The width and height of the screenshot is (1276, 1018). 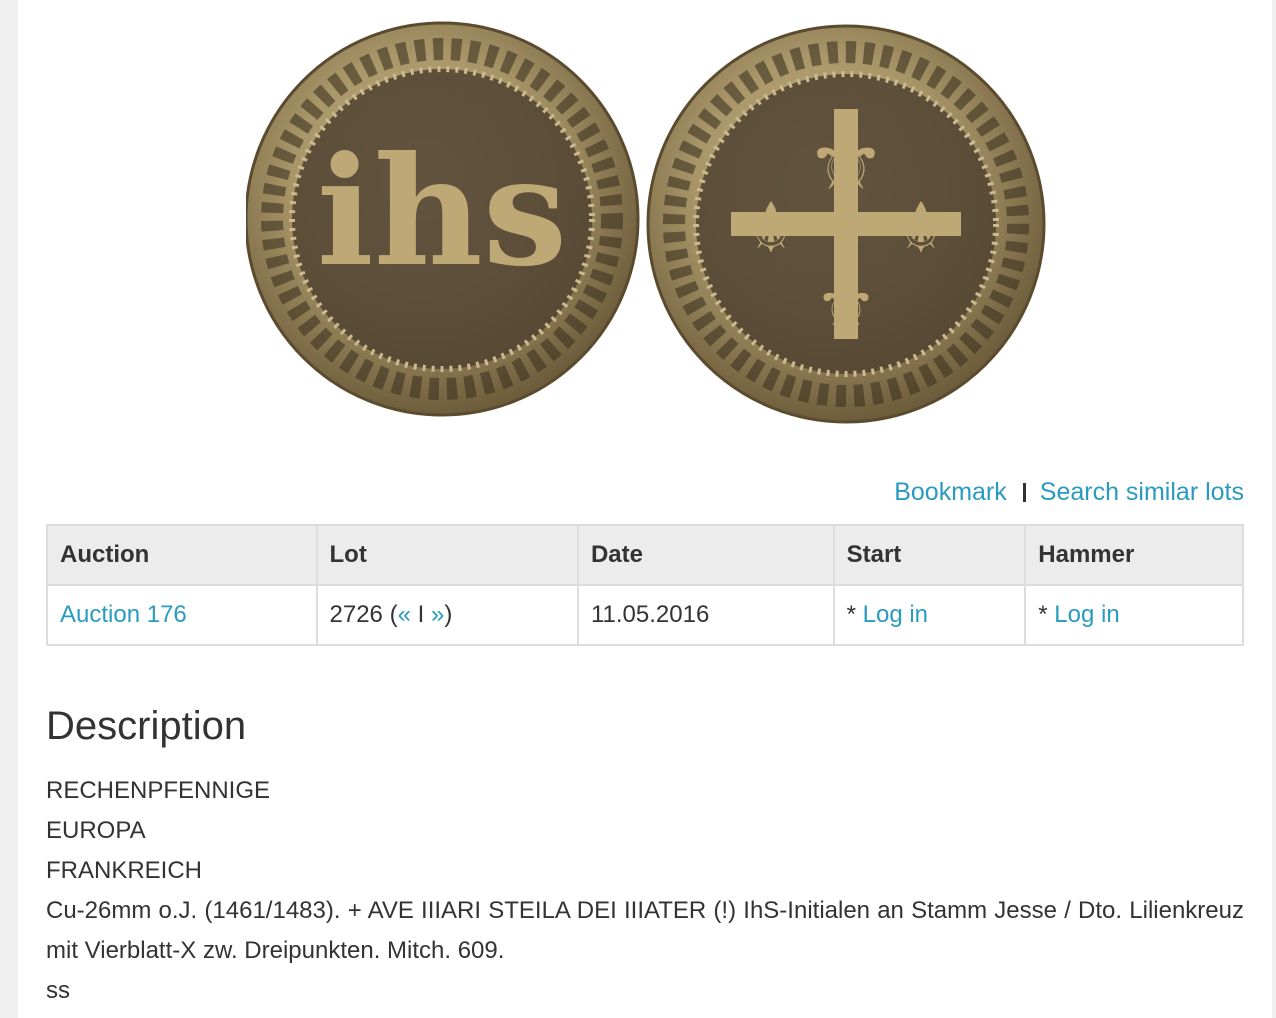 I want to click on cell-lot: 2726 (« I »), so click(x=447, y=615).